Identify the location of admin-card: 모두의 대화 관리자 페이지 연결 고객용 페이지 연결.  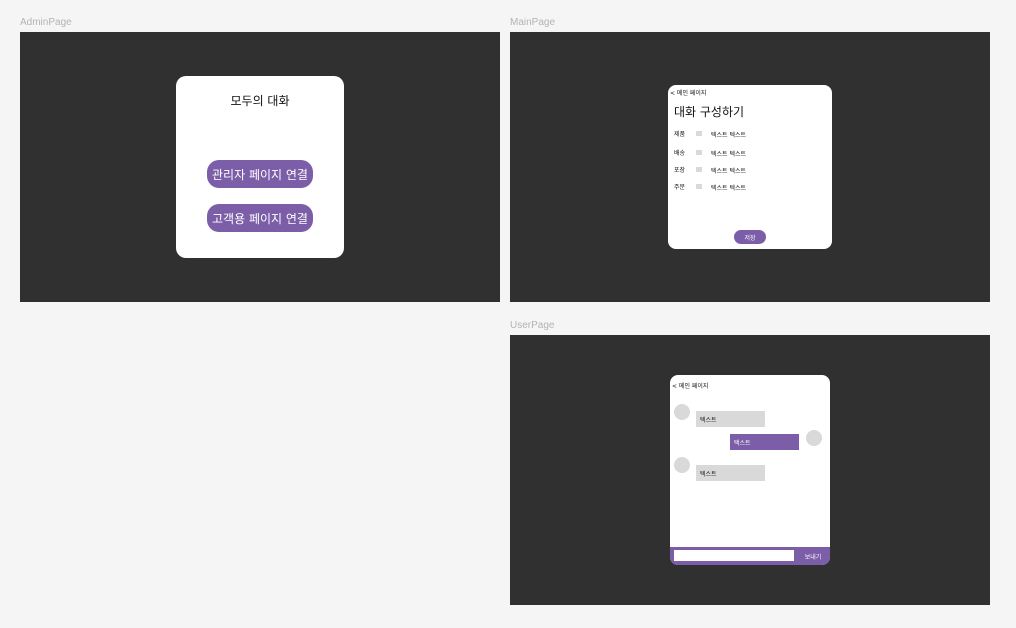
(260, 167).